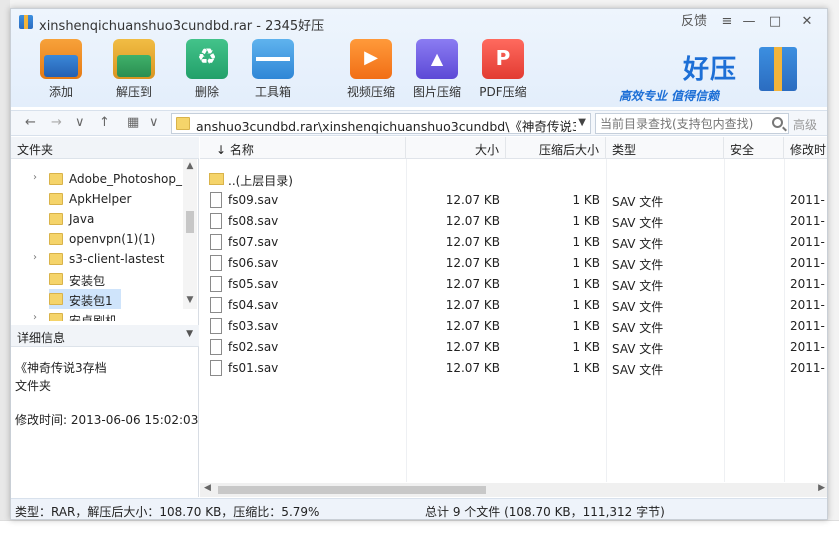  Describe the element at coordinates (167, 512) in the screenshot. I see `archive-info: 类型：RAR，解压后大小：108.70 KB，压缩比：5.79%` at that location.